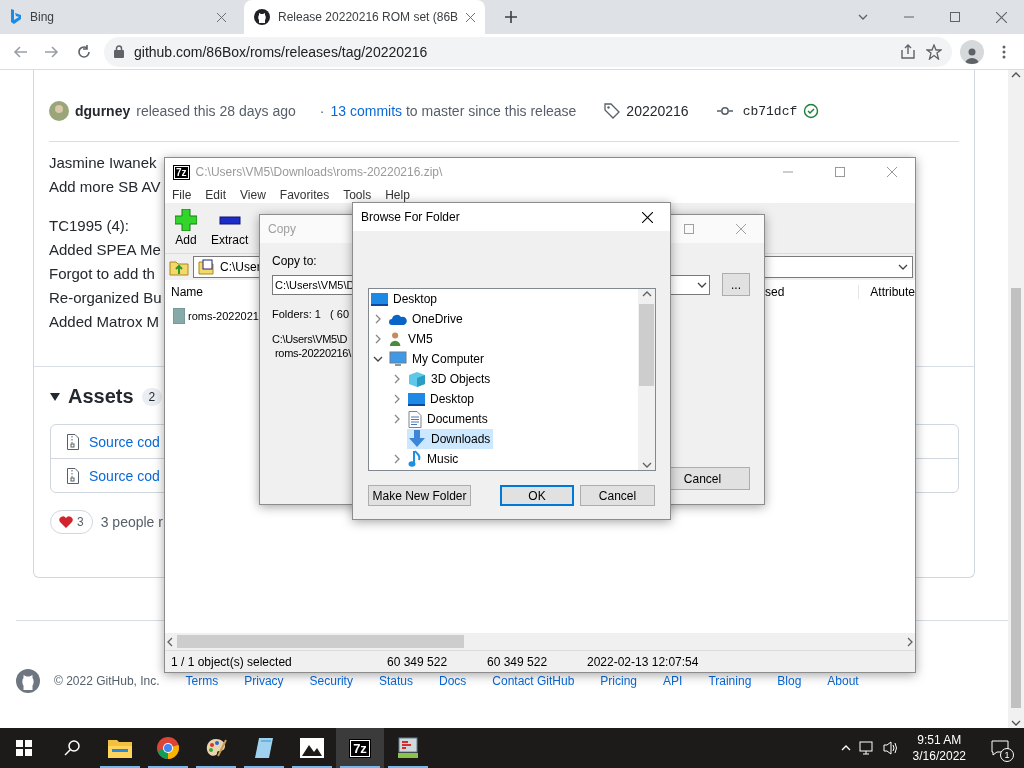 The width and height of the screenshot is (1024, 768). What do you see at coordinates (101, 396) in the screenshot?
I see `assets-heading: Assets` at bounding box center [101, 396].